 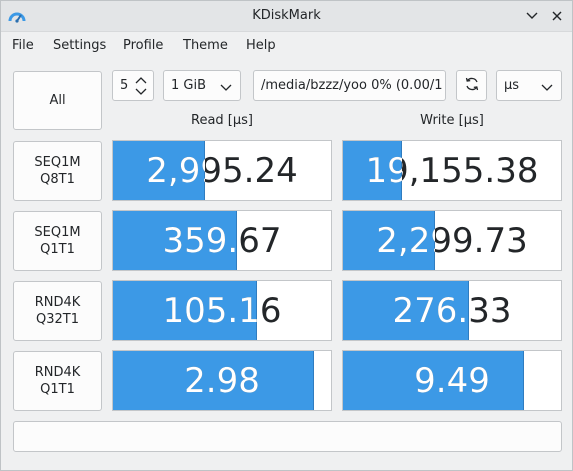 I want to click on menu-profile: Profile, so click(x=143, y=45).